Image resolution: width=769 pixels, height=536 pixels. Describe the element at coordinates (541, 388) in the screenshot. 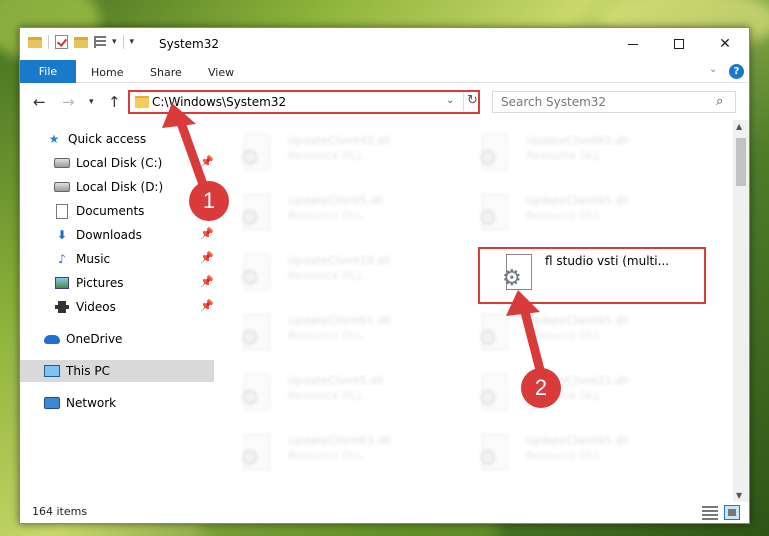

I see `step-2-badge: 2` at that location.